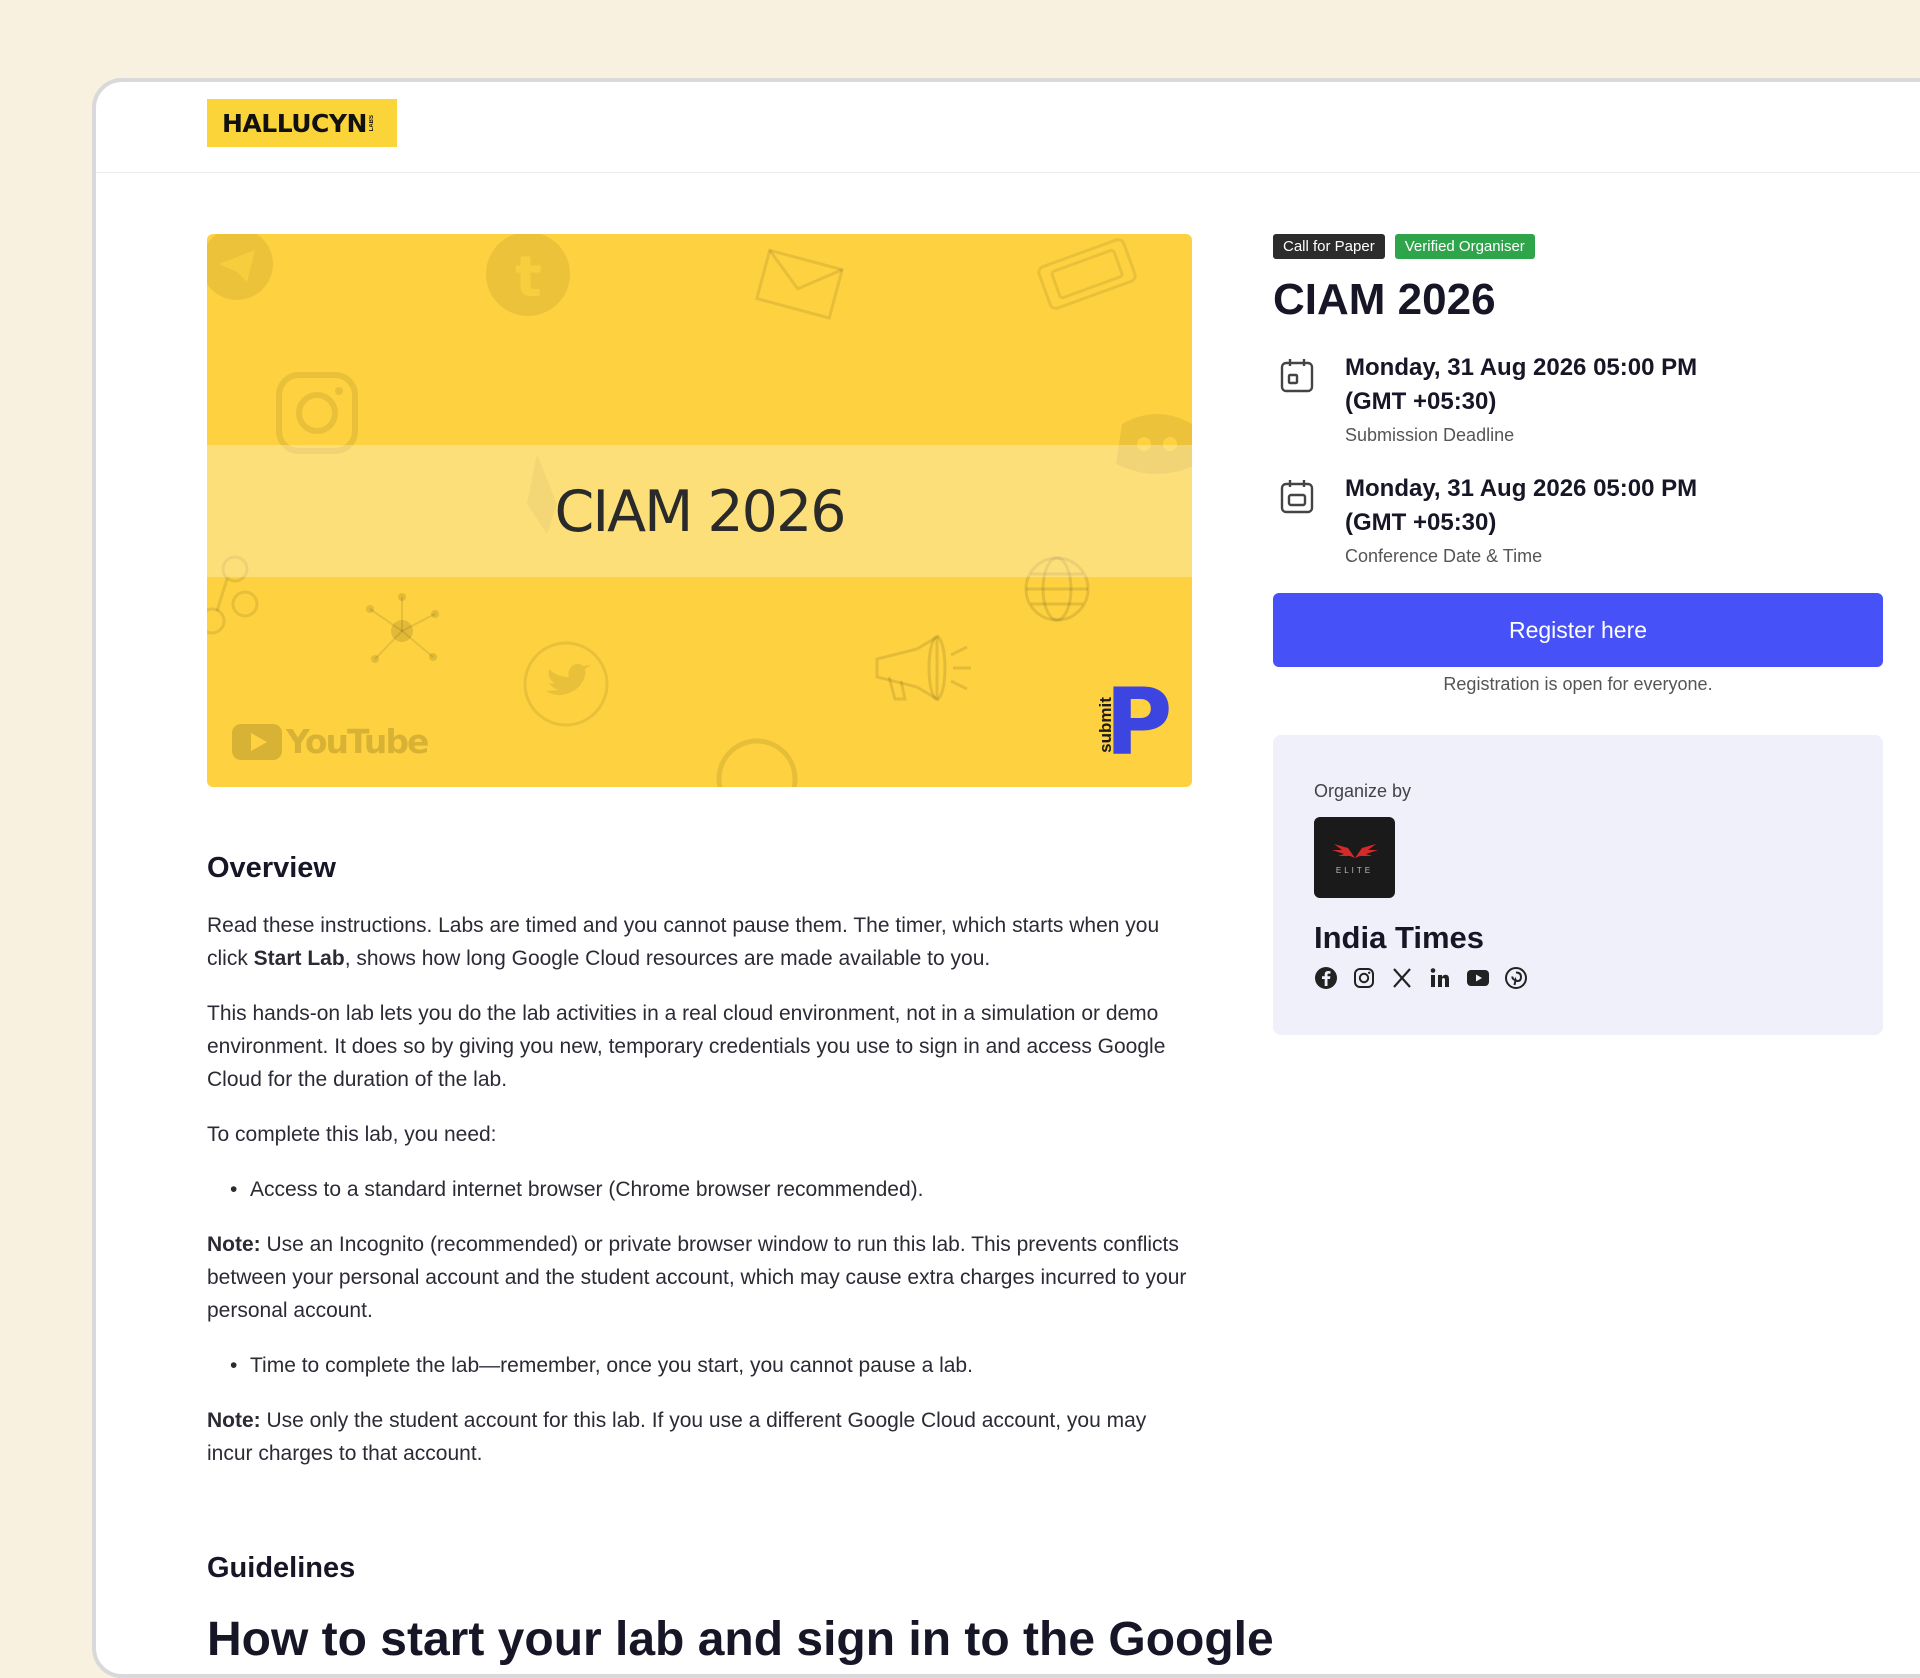 Image resolution: width=1920 pixels, height=1678 pixels. Describe the element at coordinates (923, 668) in the screenshot. I see `megaphone-icon` at that location.